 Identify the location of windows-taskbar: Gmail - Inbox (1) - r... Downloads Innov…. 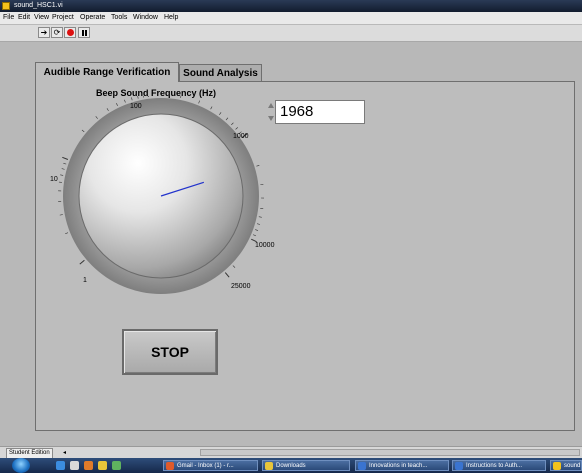
(291, 465).